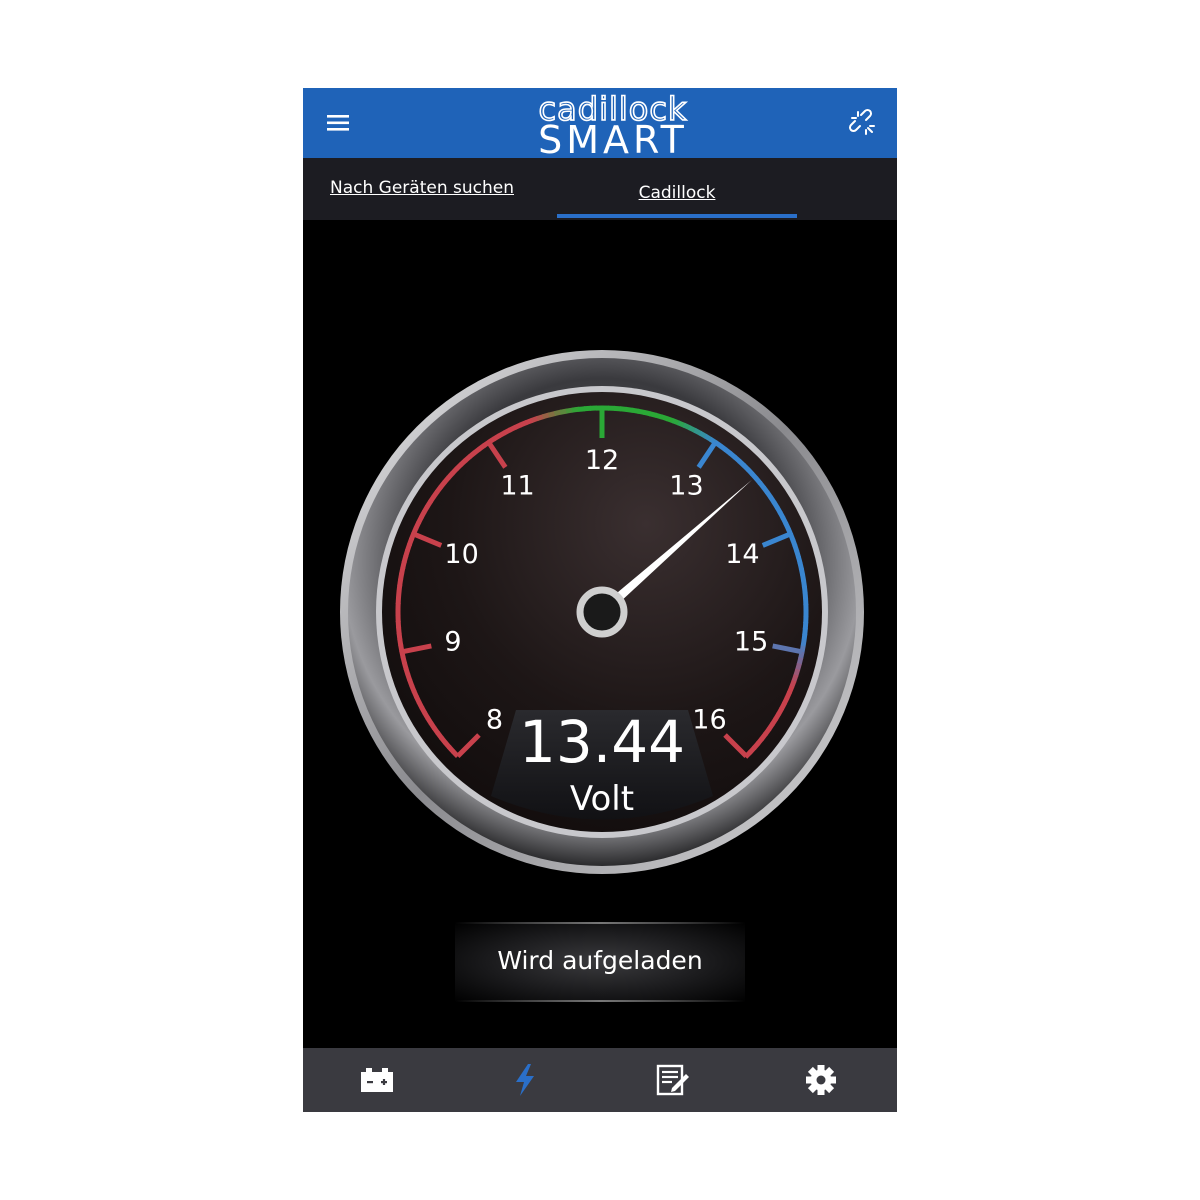 The image size is (1200, 1200). I want to click on active-tab-indicator, so click(677, 216).